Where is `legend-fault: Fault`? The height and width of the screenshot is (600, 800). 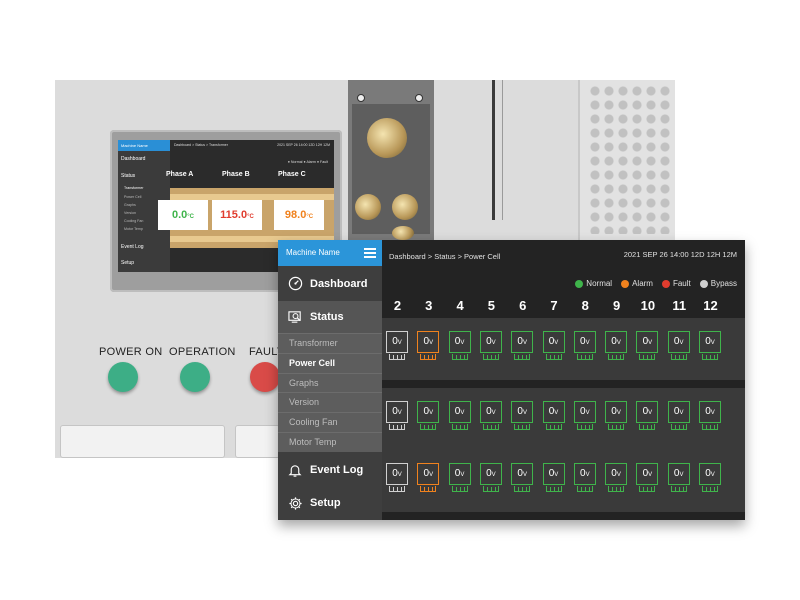
legend-fault: Fault is located at coordinates (676, 283).